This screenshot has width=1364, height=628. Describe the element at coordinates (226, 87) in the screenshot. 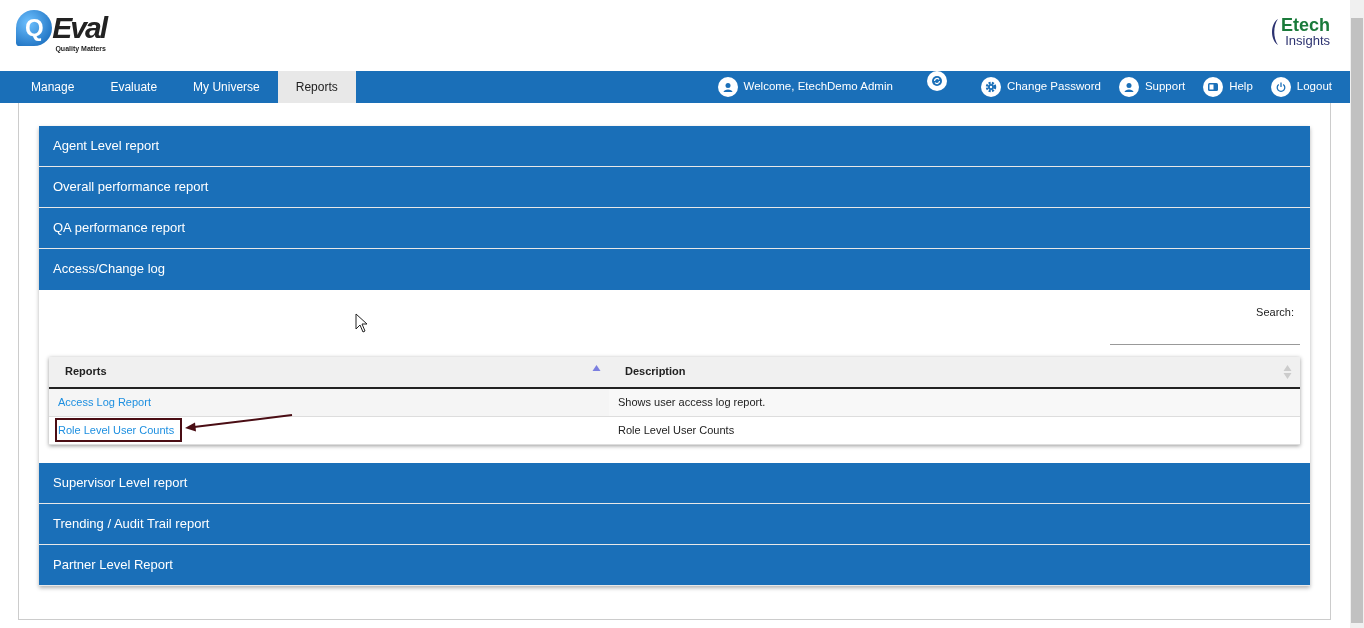

I see `nav-tab: My Universe` at that location.